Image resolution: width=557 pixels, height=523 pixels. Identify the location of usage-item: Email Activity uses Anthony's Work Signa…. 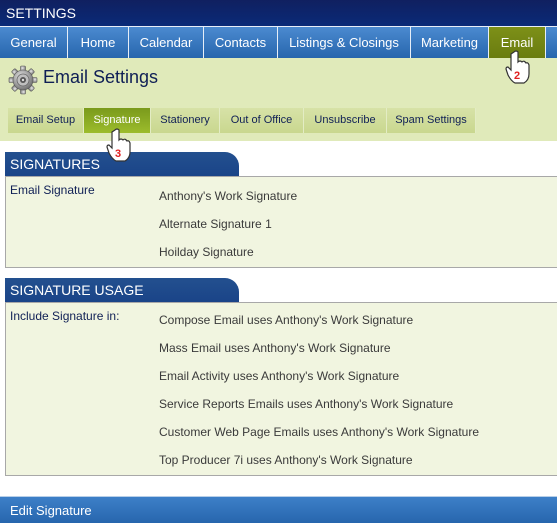
(279, 376).